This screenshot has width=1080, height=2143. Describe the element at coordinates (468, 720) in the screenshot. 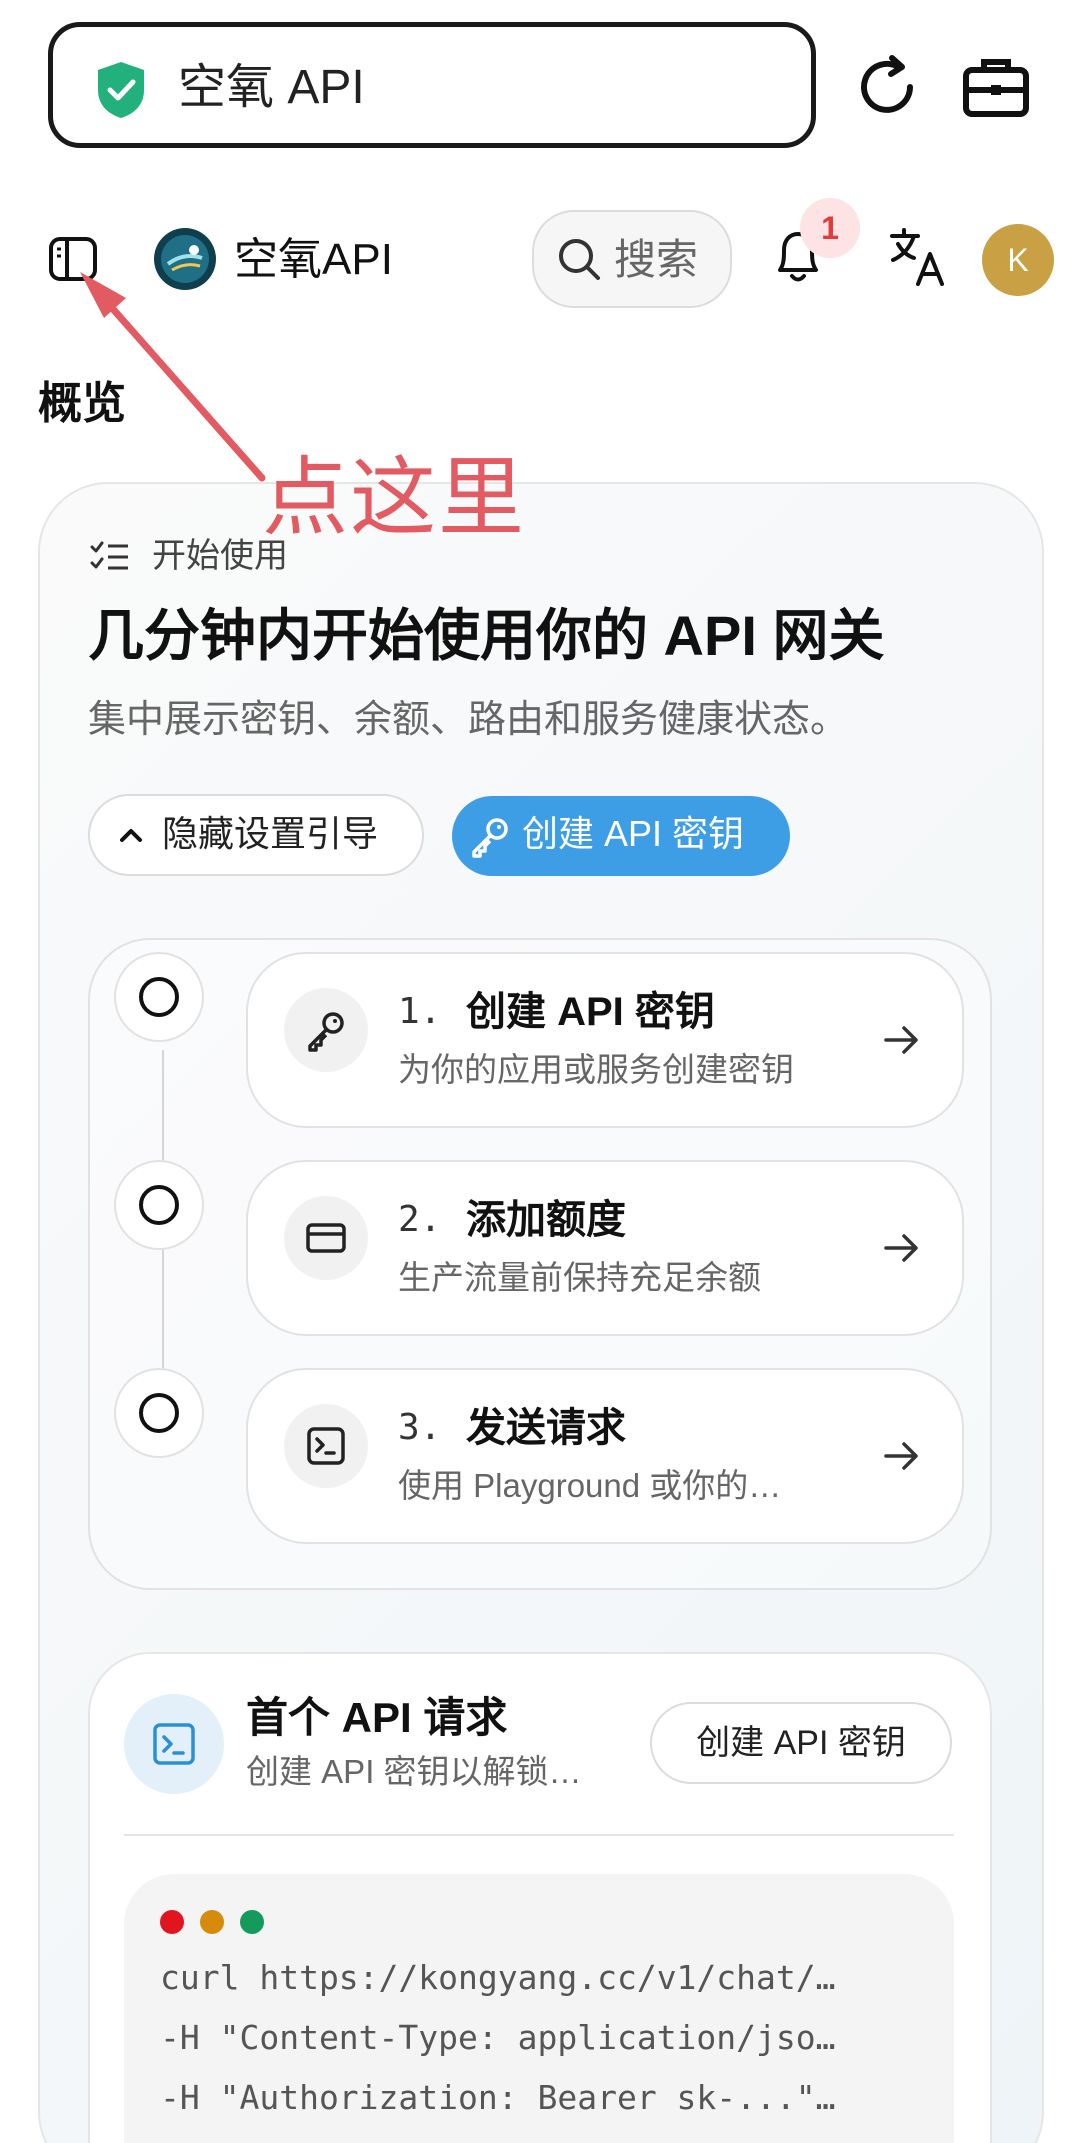

I see `hero-subtitle: 集中展示密钥、余额、路由和服务健康状态。` at that location.